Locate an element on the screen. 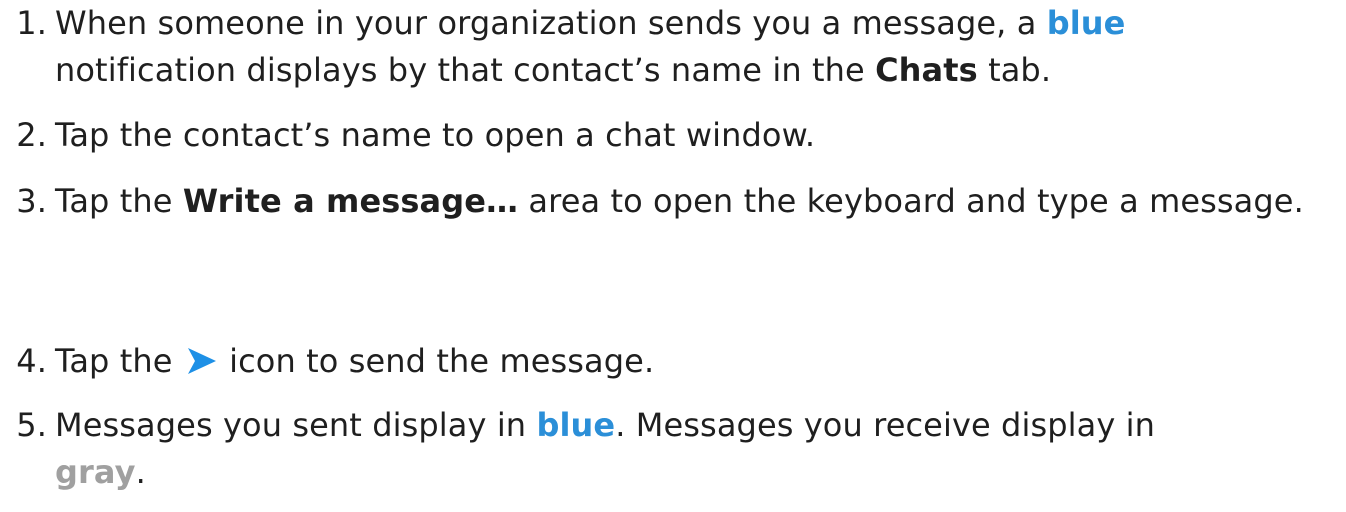  keyword-gray: gray is located at coordinates (95, 472).